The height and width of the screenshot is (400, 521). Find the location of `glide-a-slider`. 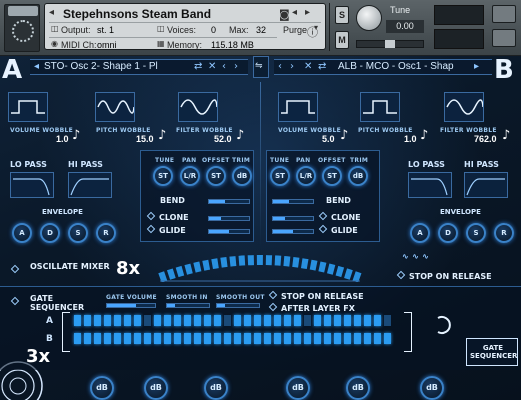

glide-a-slider is located at coordinates (229, 231).